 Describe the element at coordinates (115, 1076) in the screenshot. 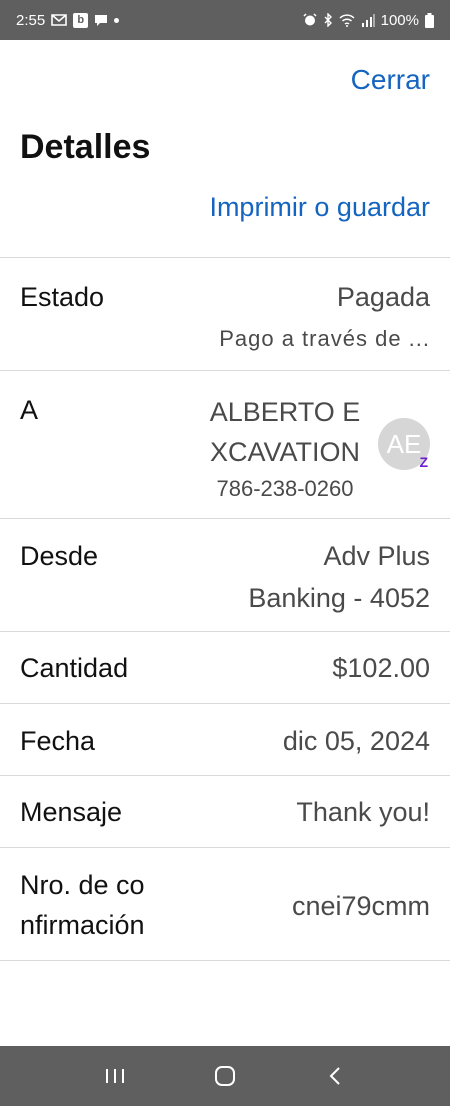

I see `recent-apps-icon` at that location.